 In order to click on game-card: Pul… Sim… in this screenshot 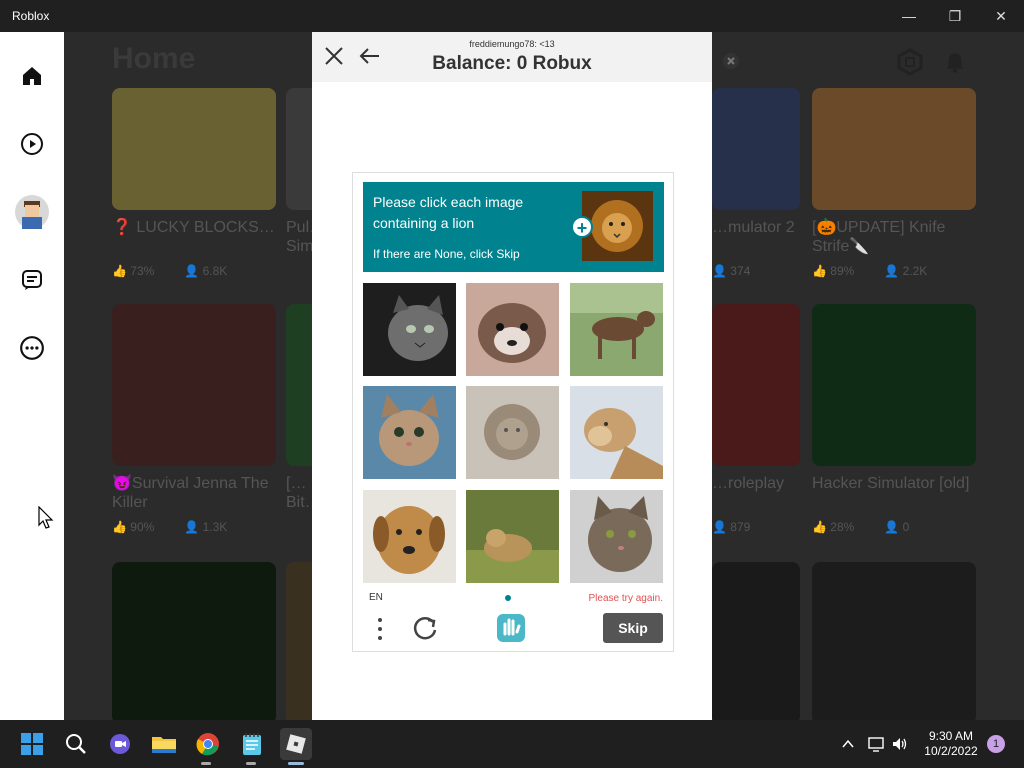, I will do `click(299, 172)`.